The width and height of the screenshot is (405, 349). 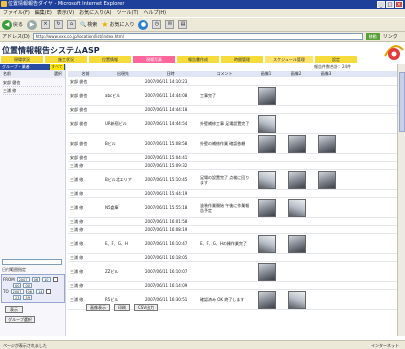 What do you see at coordinates (59, 24) in the screenshot?
I see `refresh-icon: ↻` at bounding box center [59, 24].